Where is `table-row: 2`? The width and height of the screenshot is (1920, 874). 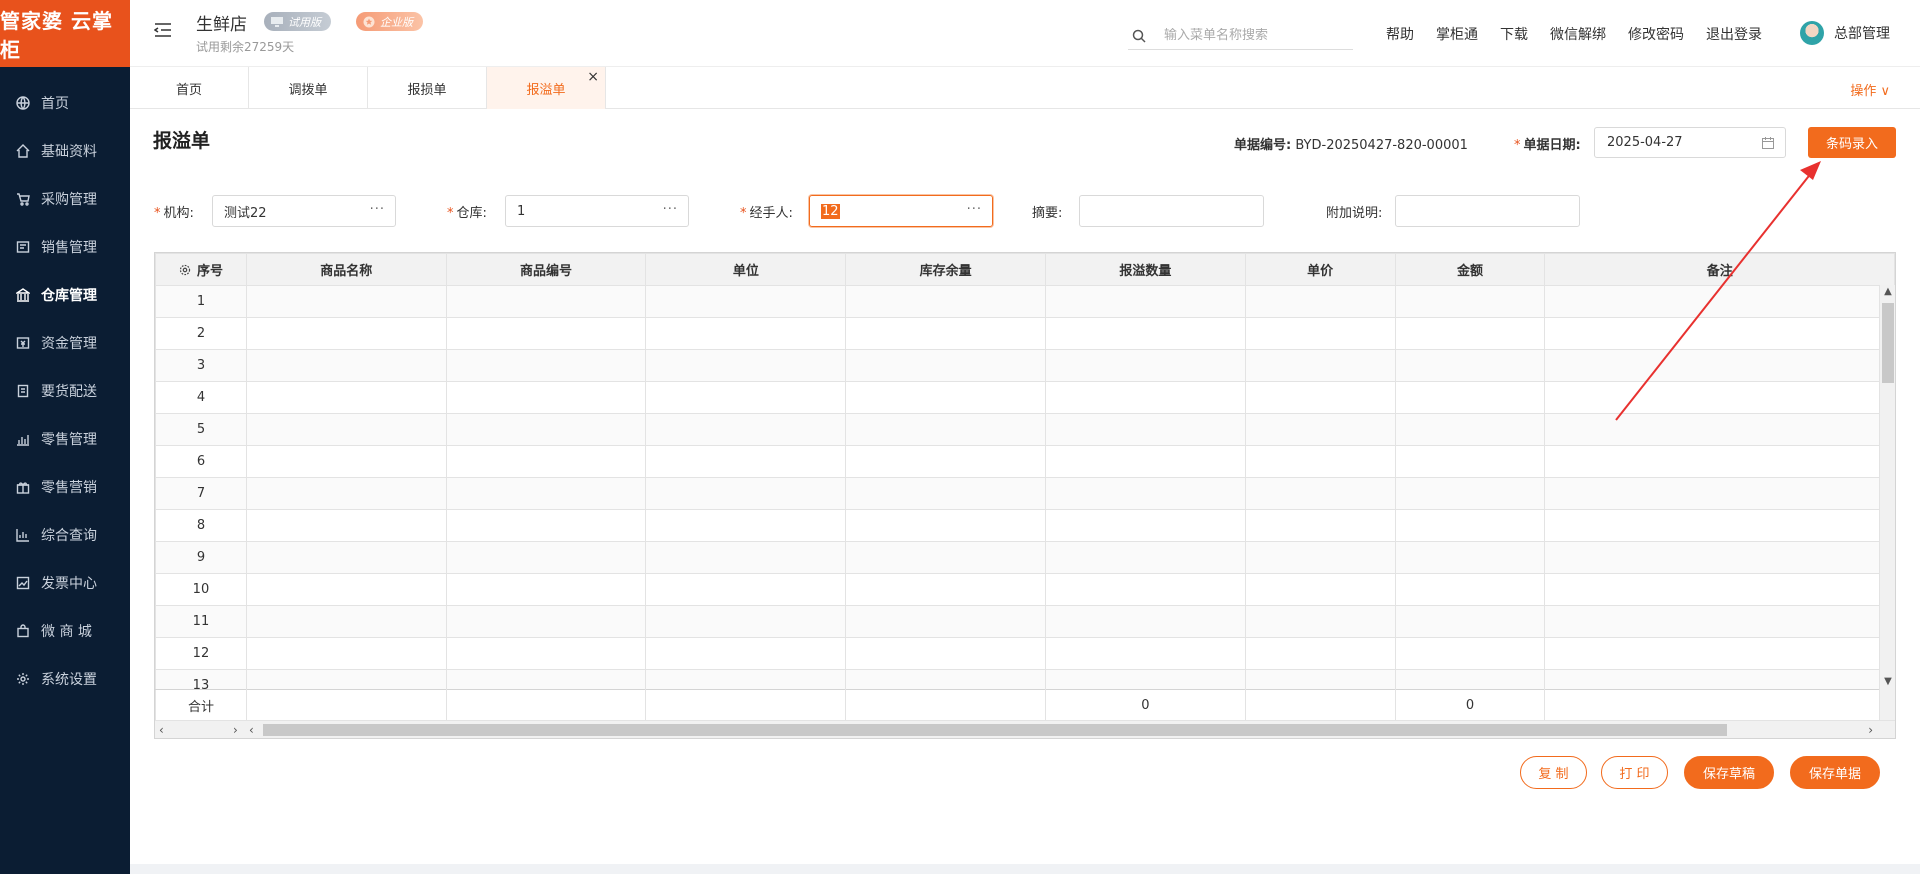
table-row: 2 is located at coordinates (1025, 333).